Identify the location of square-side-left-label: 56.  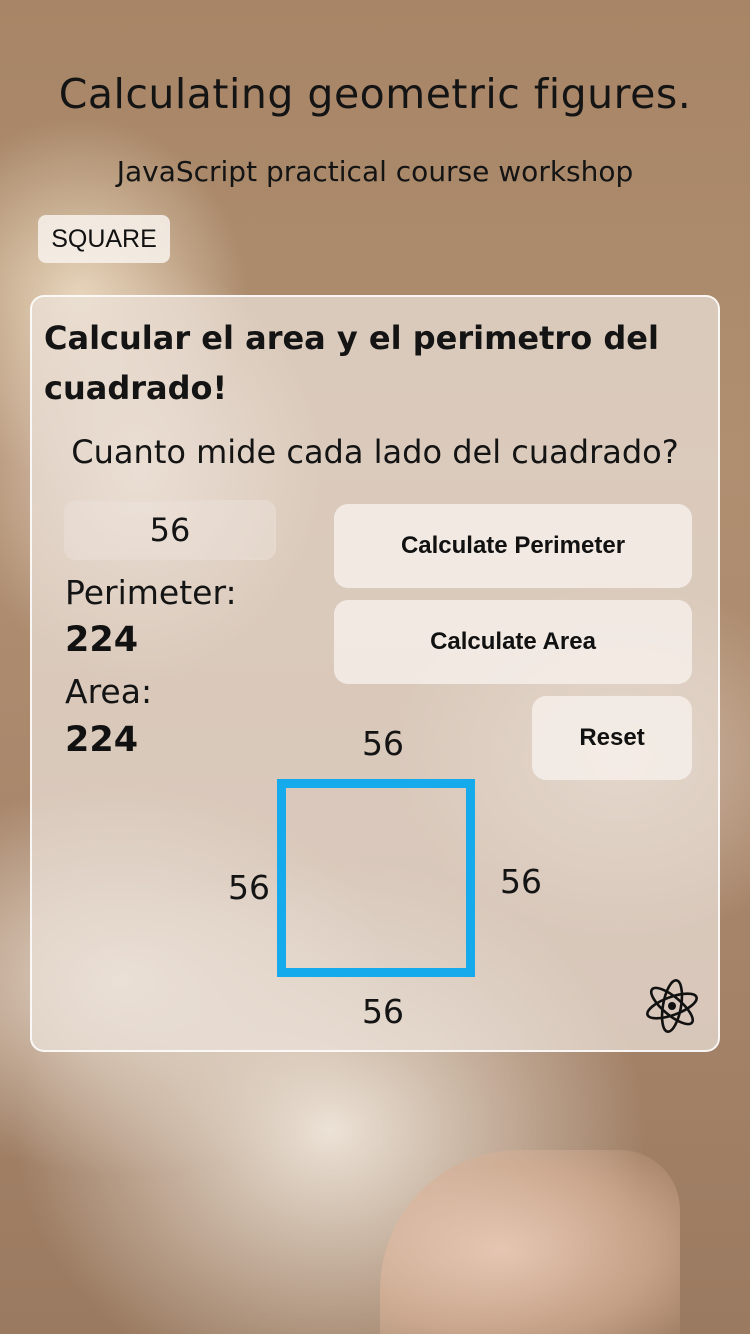
(249, 887).